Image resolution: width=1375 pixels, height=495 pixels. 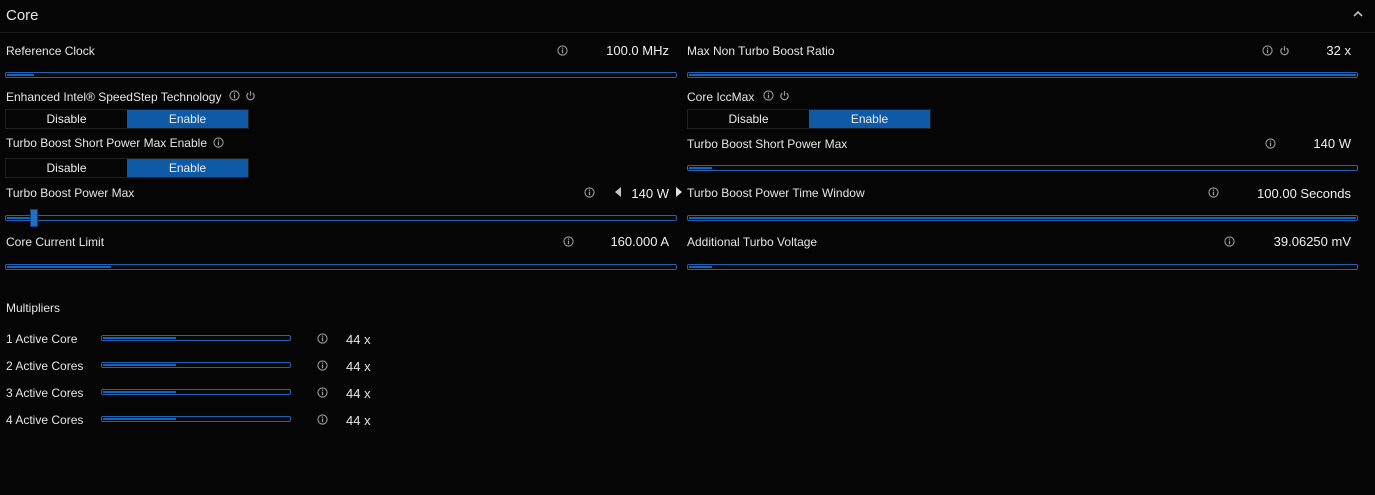 I want to click on multipliers-heading: Multipliers, so click(x=33, y=308).